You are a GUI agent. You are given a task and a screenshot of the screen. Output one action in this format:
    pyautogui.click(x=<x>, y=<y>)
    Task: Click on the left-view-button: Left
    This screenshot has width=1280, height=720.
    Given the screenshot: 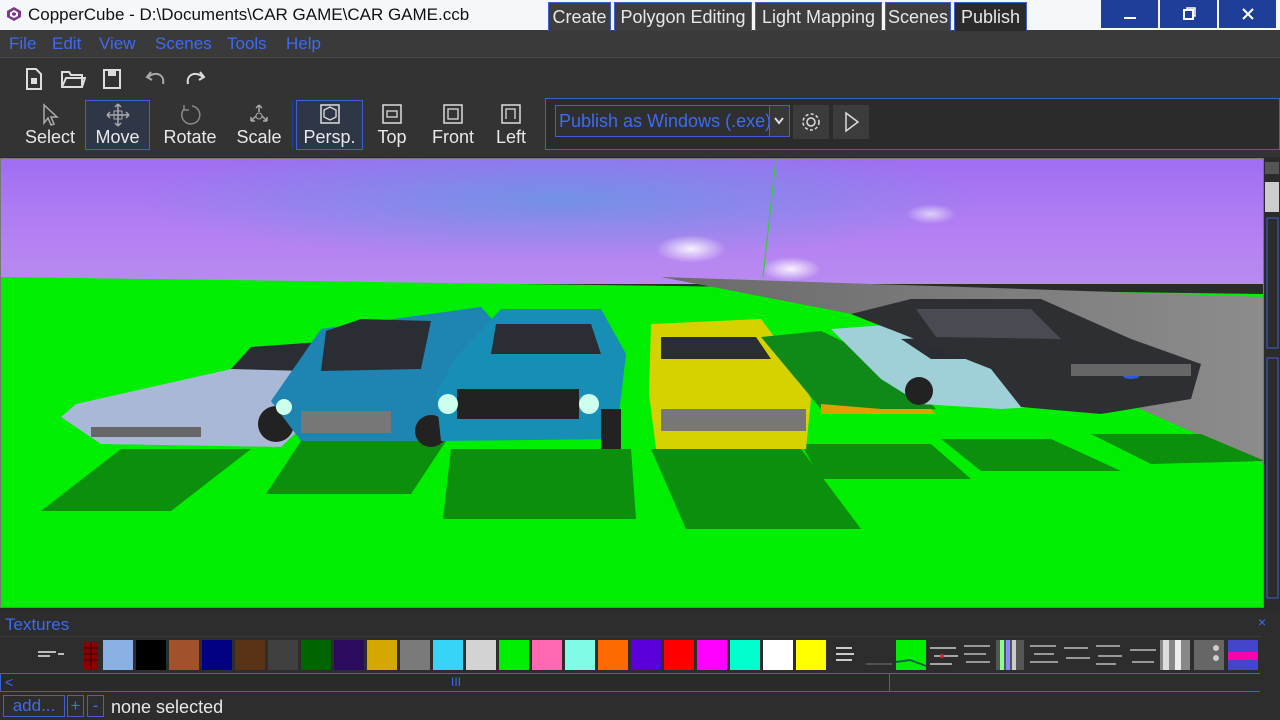 What is the action you would take?
    pyautogui.click(x=511, y=125)
    